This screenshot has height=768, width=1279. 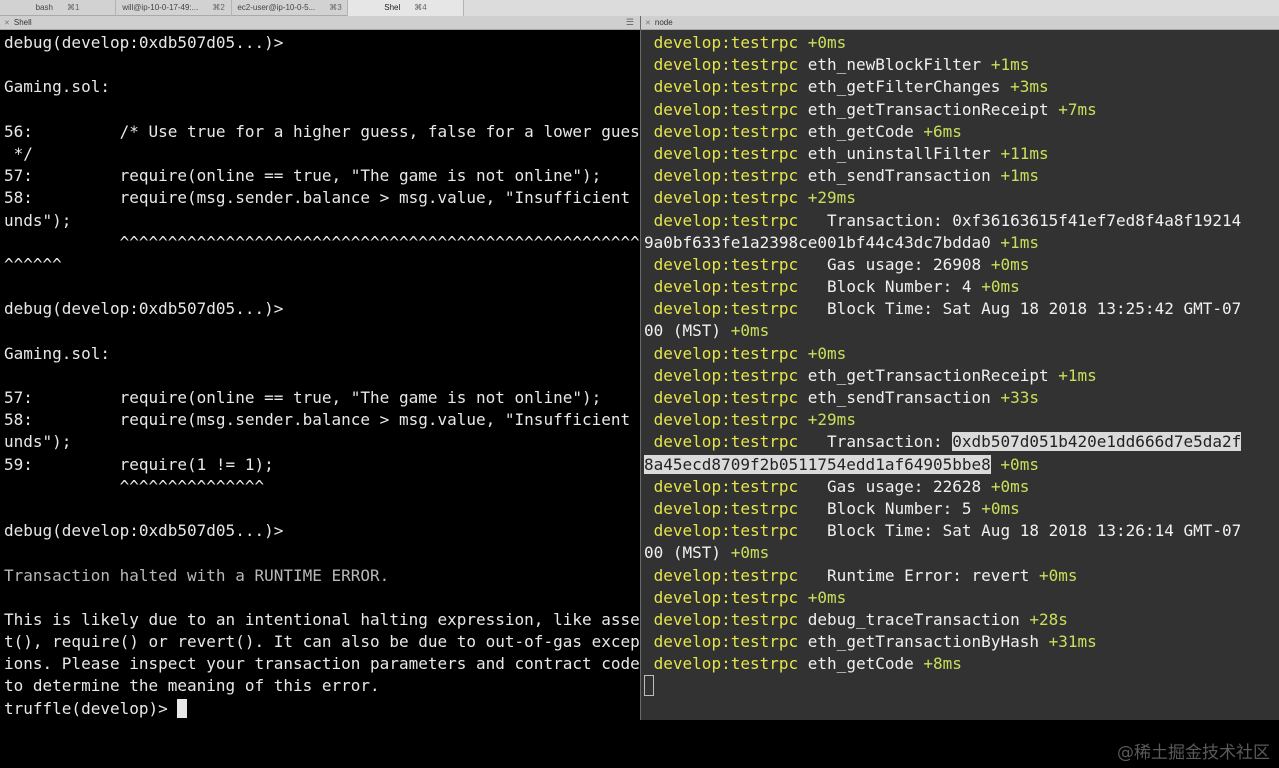 What do you see at coordinates (1077, 109) in the screenshot?
I see `log-time: +7ms` at bounding box center [1077, 109].